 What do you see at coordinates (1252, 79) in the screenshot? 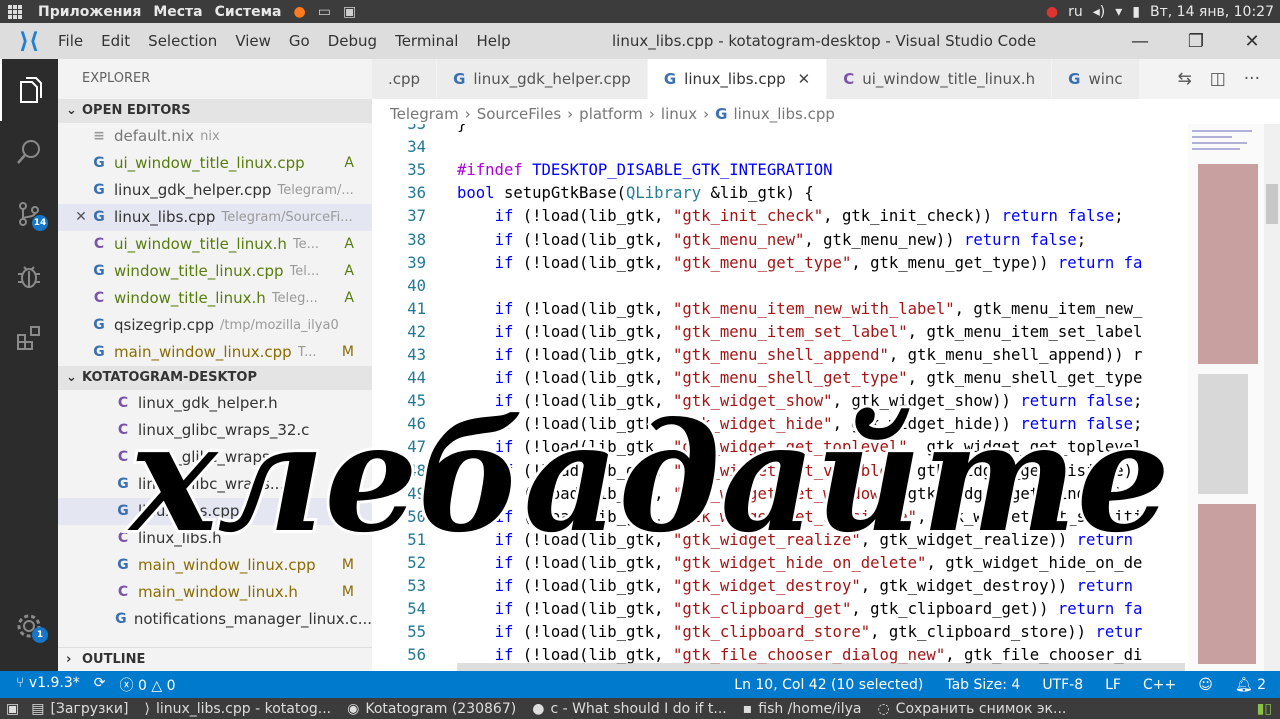
I see `more-actions-icon: ···` at bounding box center [1252, 79].